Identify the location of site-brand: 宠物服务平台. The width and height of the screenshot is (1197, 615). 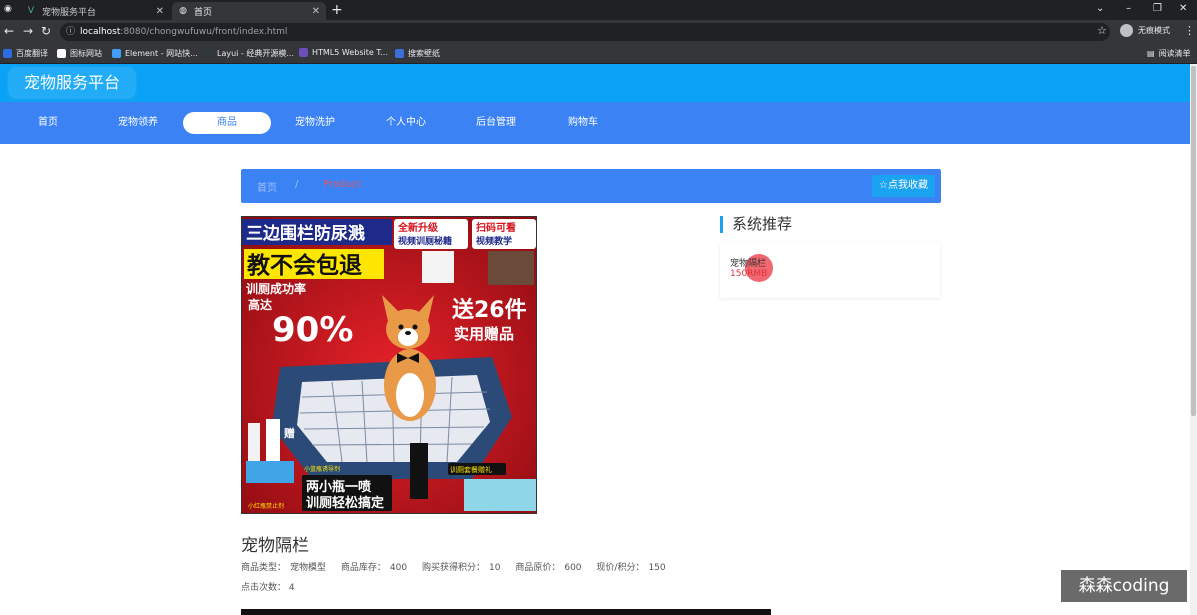
(72, 83).